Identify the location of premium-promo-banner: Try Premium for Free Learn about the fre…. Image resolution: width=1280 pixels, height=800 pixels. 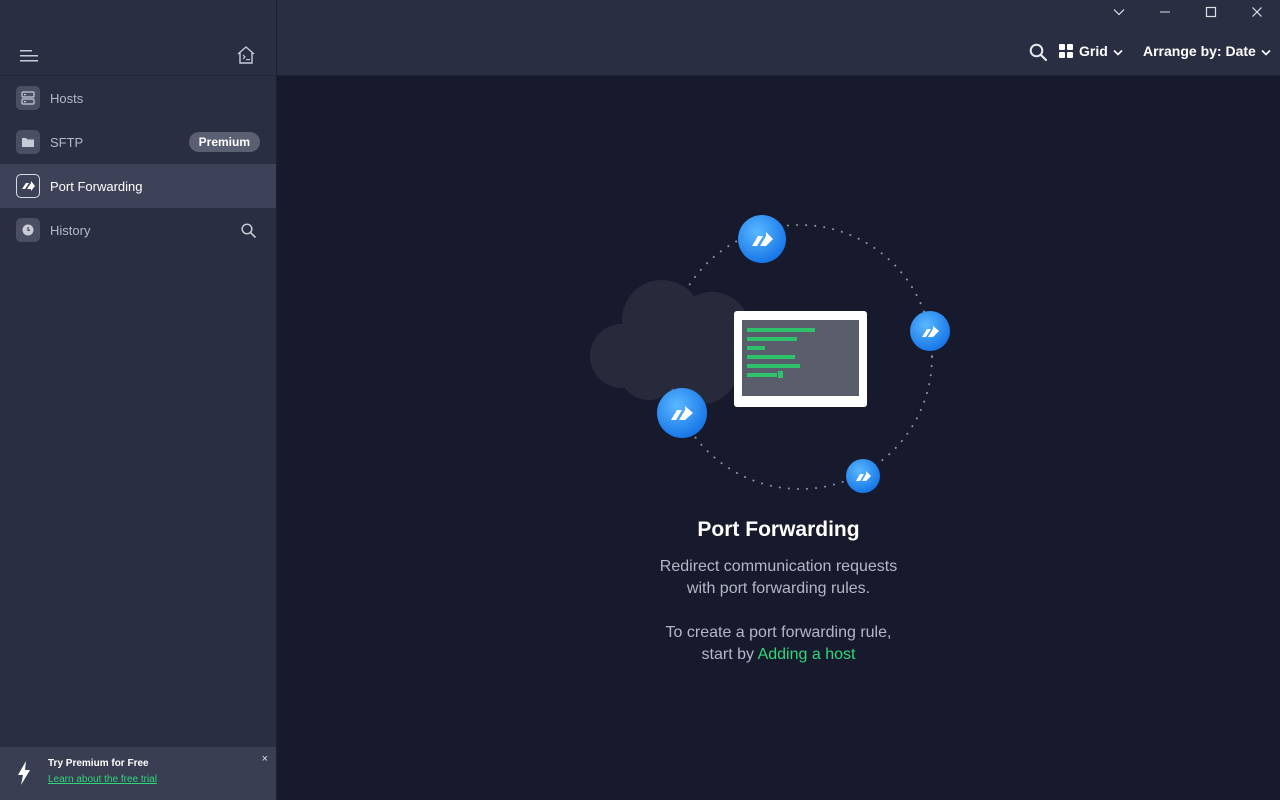
(138, 773).